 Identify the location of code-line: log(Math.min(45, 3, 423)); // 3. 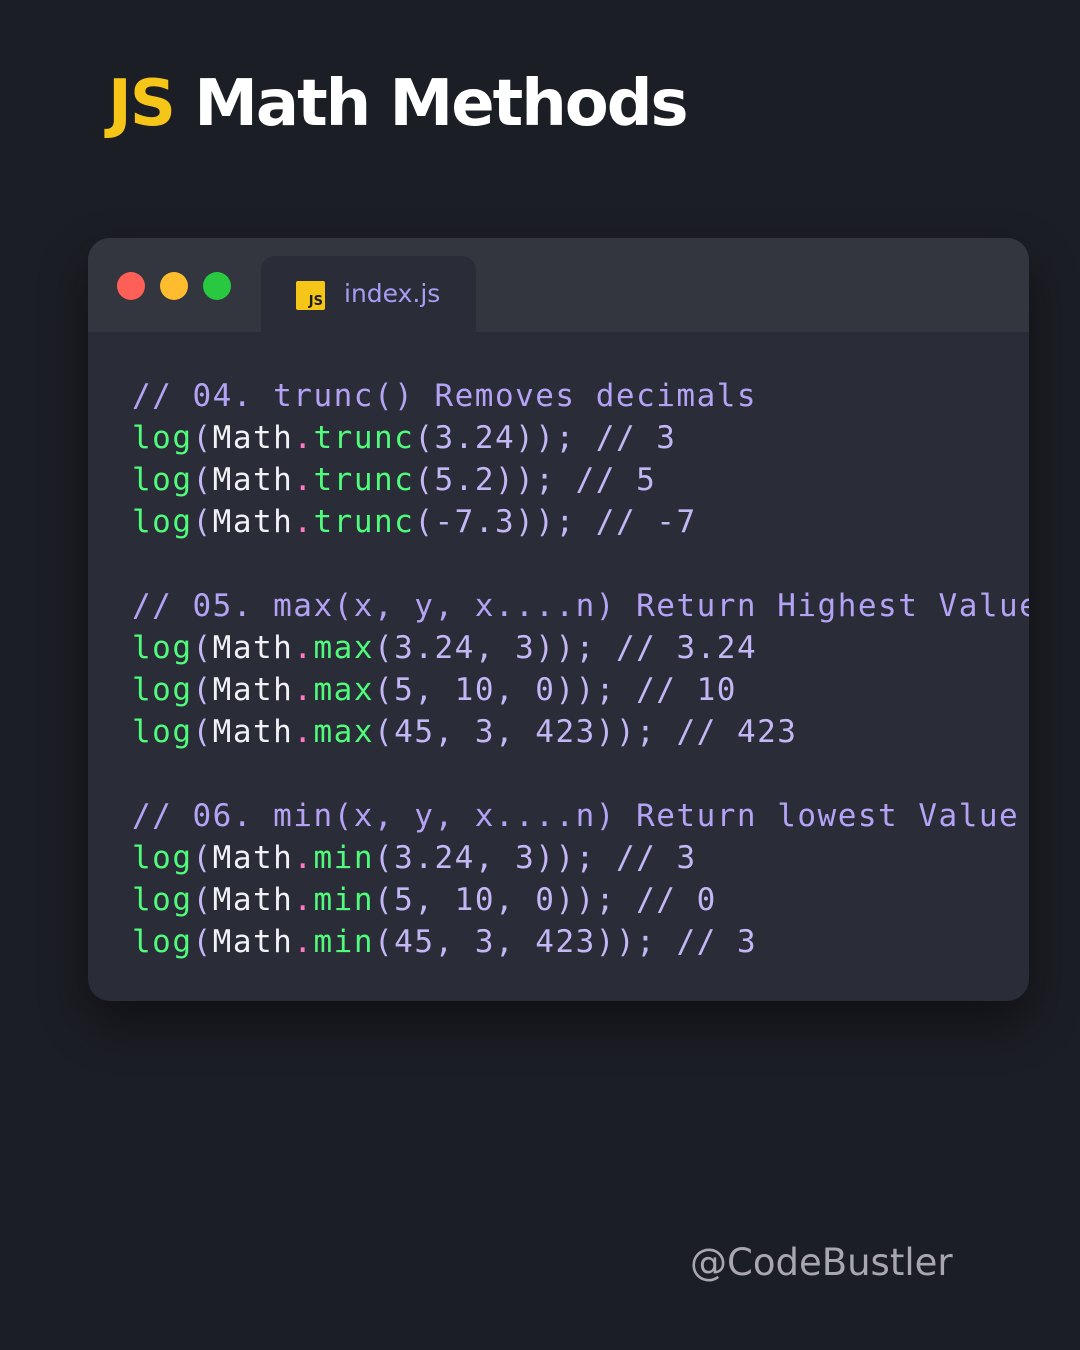
(445, 942).